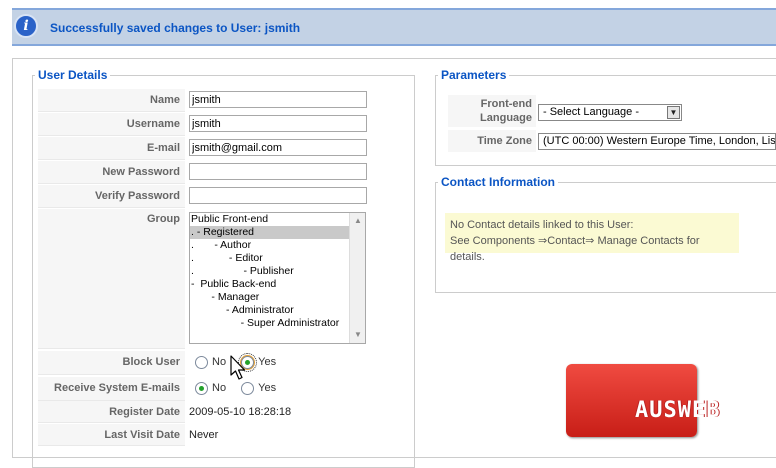 The image size is (776, 468). I want to click on scroll-down-icon: ▼, so click(358, 335).